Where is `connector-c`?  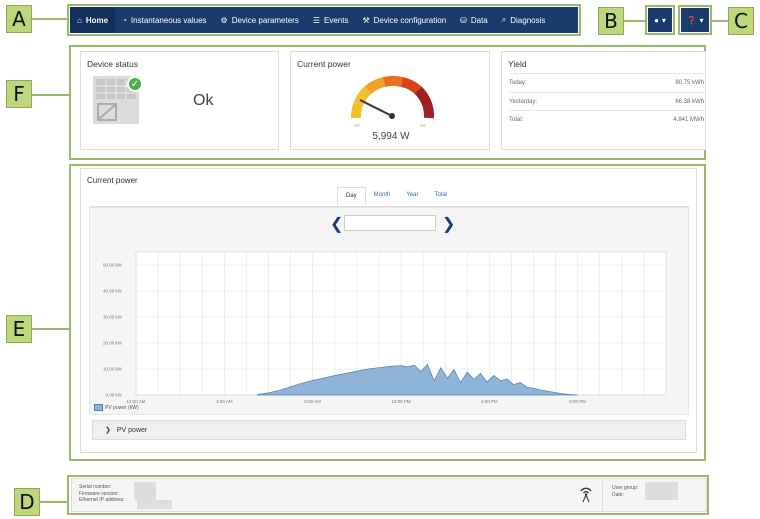
connector-c is located at coordinates (720, 21).